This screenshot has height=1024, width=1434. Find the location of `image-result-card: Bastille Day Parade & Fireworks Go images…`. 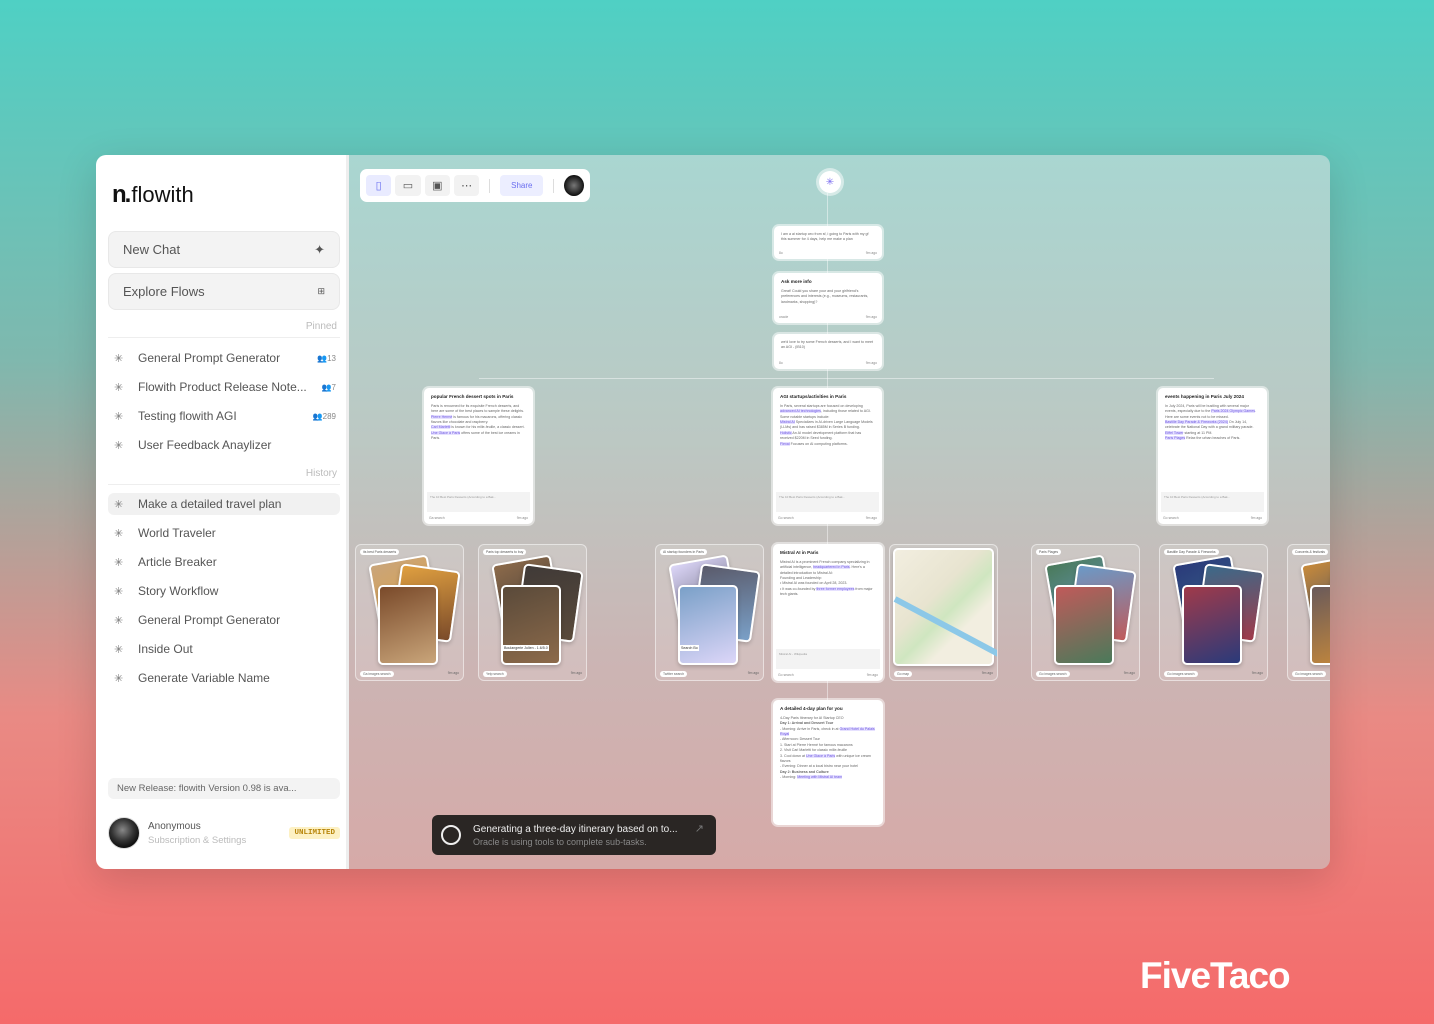

image-result-card: Bastille Day Parade & Fireworks Go images… is located at coordinates (1213, 612).